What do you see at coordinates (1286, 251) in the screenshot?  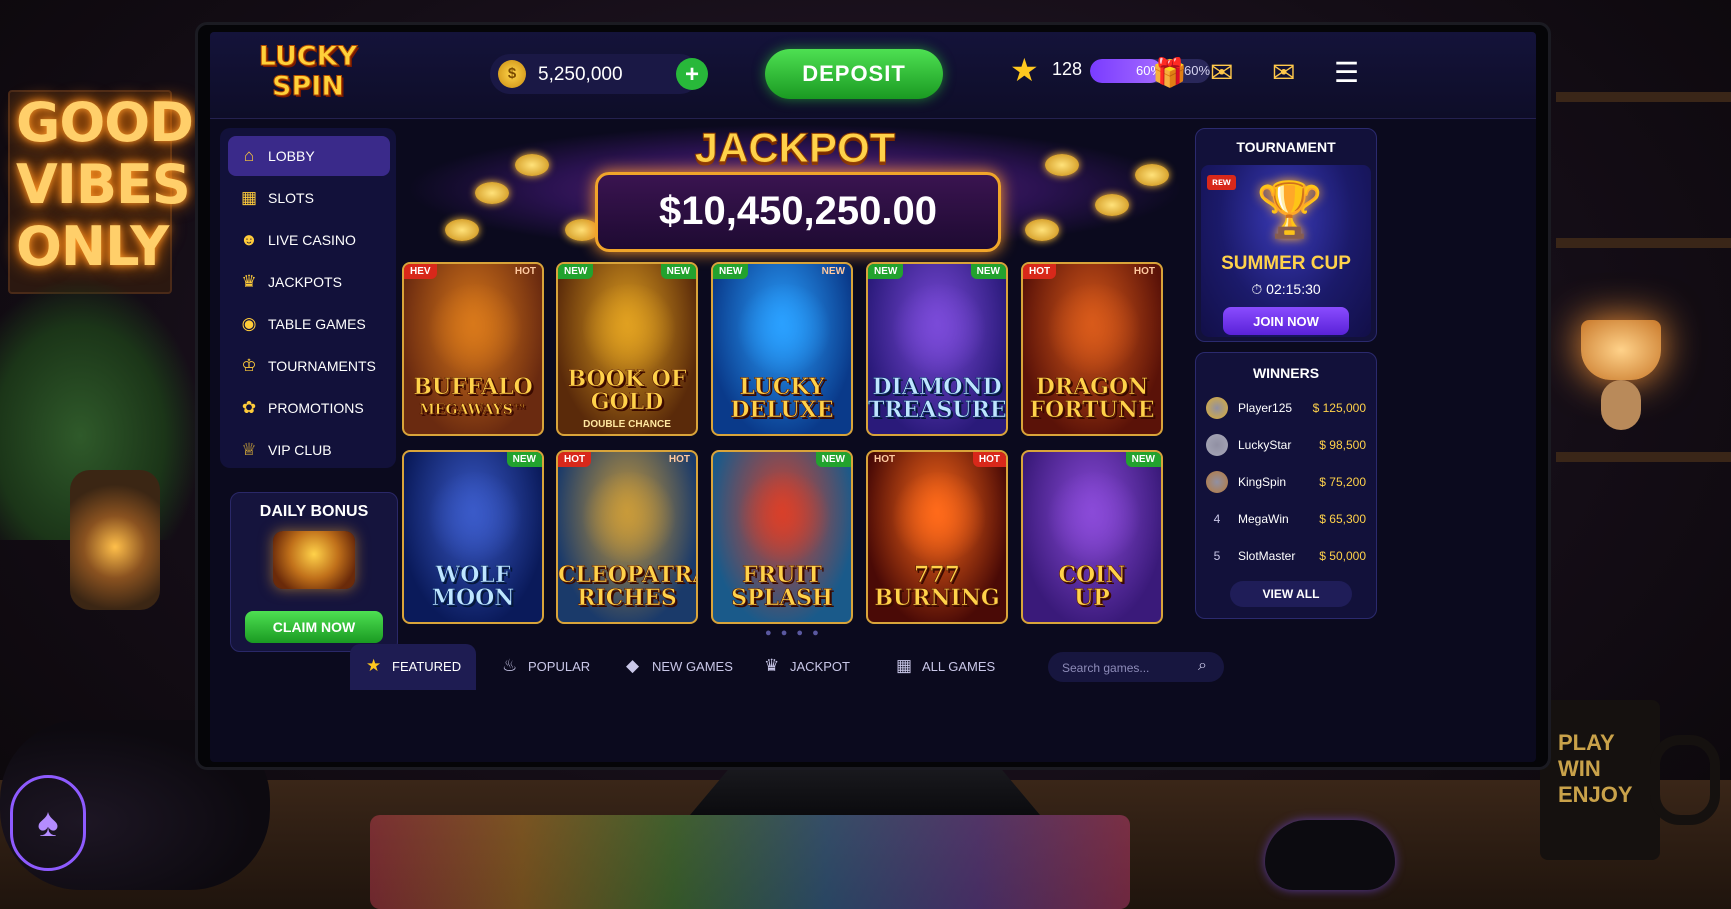 I see `tournament-promo: ʀᴇᴡ 🏆 SUMMER CUP ⏱ 02:15:30 JOIN NOW` at bounding box center [1286, 251].